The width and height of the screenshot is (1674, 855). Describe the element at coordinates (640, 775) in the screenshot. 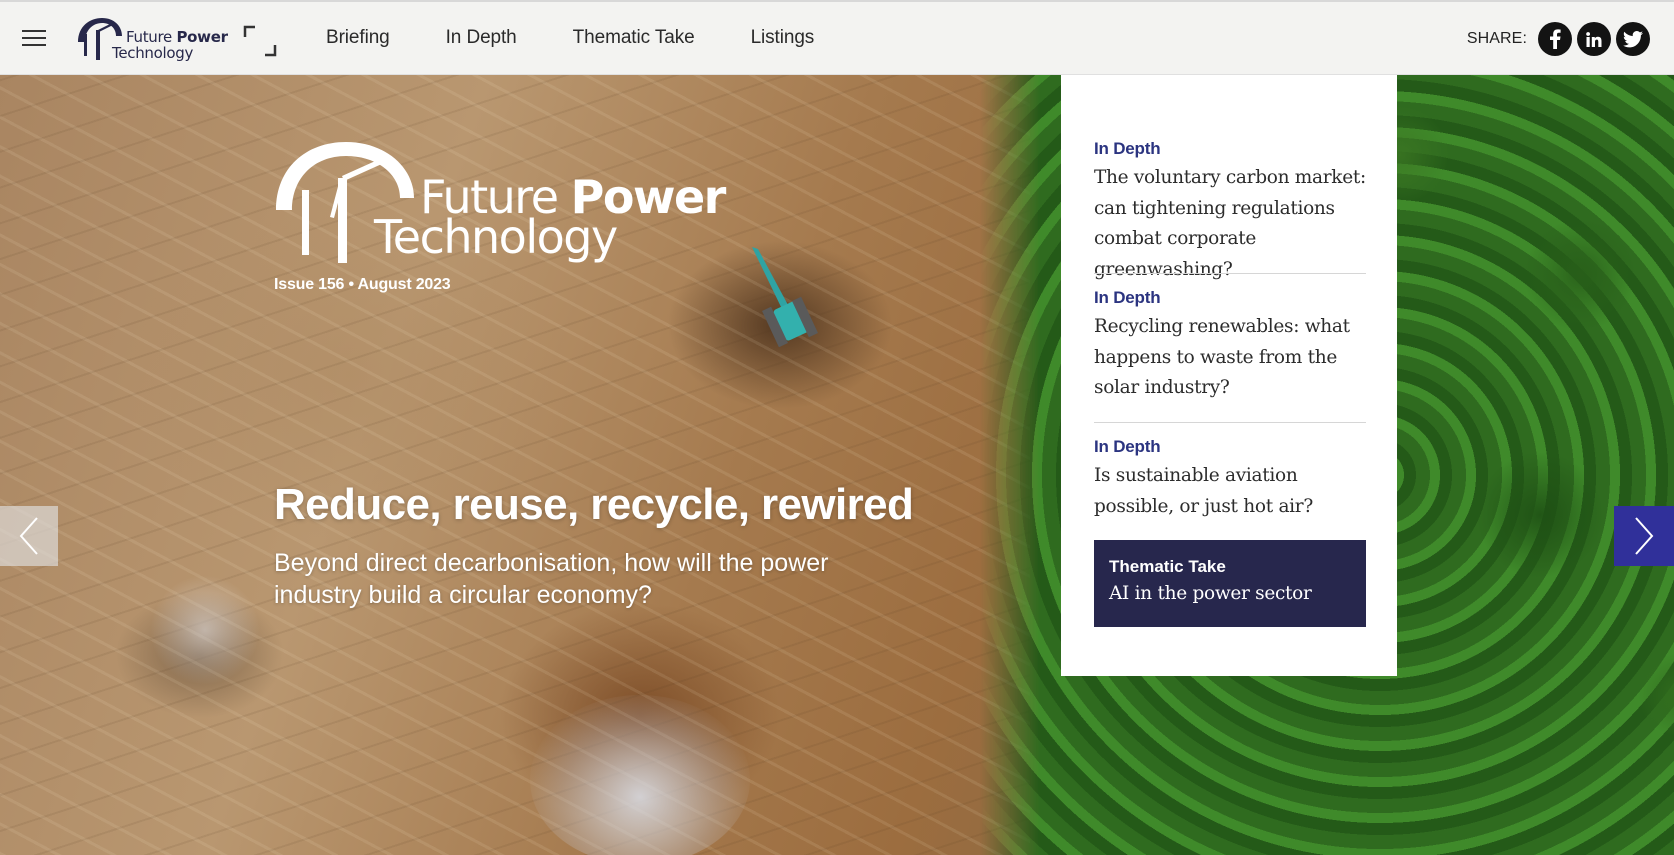

I see `smoke-image-area` at that location.